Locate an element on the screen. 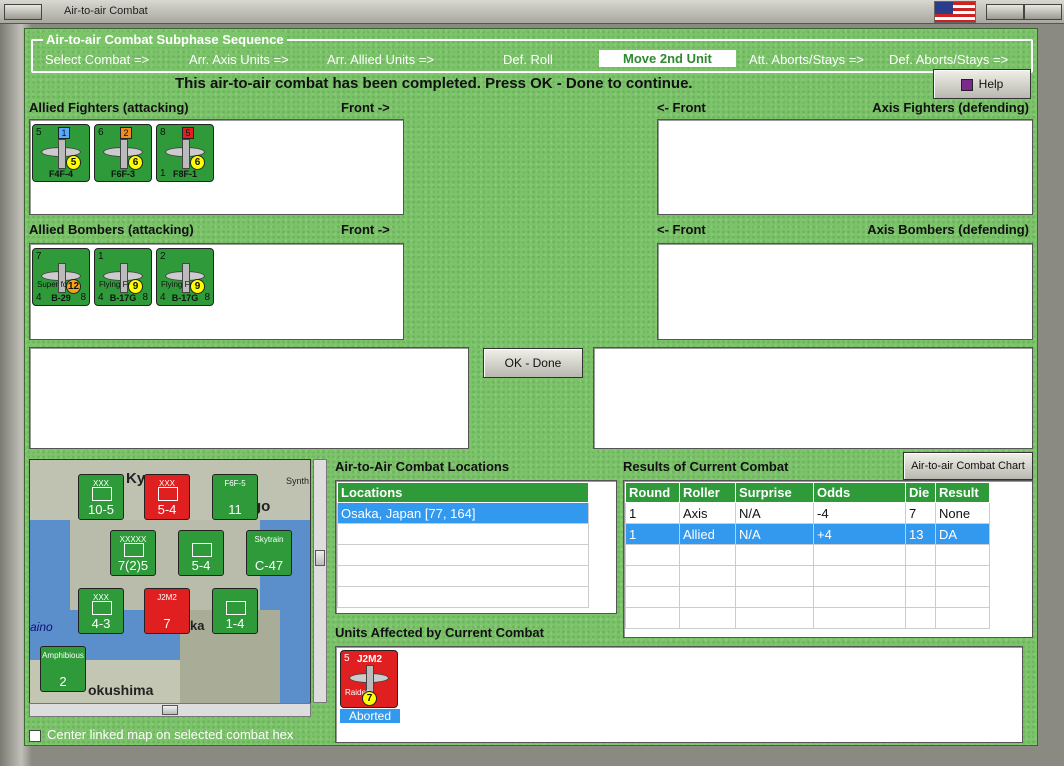 This screenshot has height=766, width=1064. unit-value: 2 is located at coordinates (63, 681).